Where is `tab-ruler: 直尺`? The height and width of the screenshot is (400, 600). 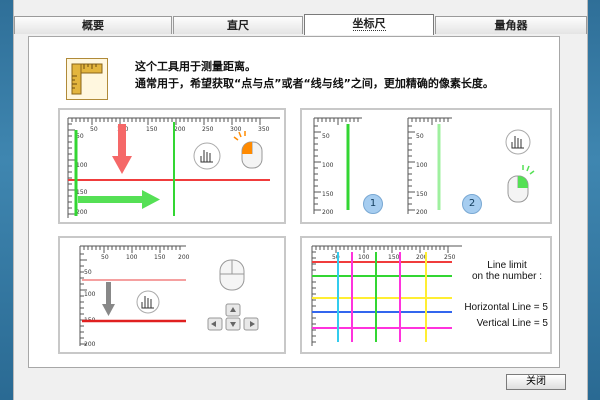 tab-ruler: 直尺 is located at coordinates (238, 25).